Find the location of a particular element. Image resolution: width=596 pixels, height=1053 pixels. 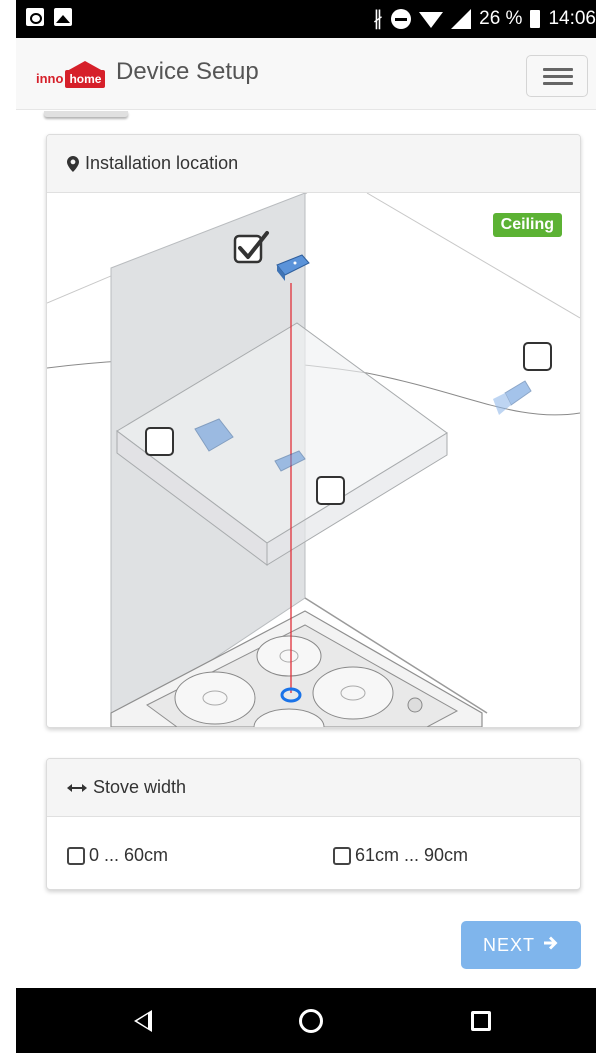

outlook-icon is located at coordinates (35, 17).